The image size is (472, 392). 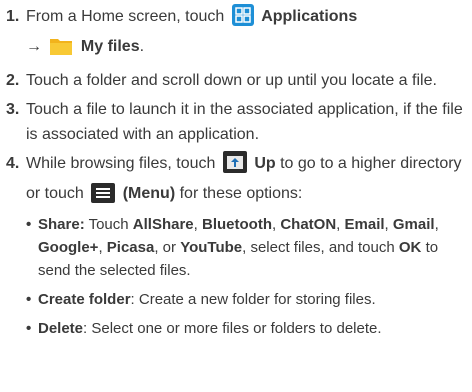 I want to click on step-end-period: ., so click(x=142, y=46).